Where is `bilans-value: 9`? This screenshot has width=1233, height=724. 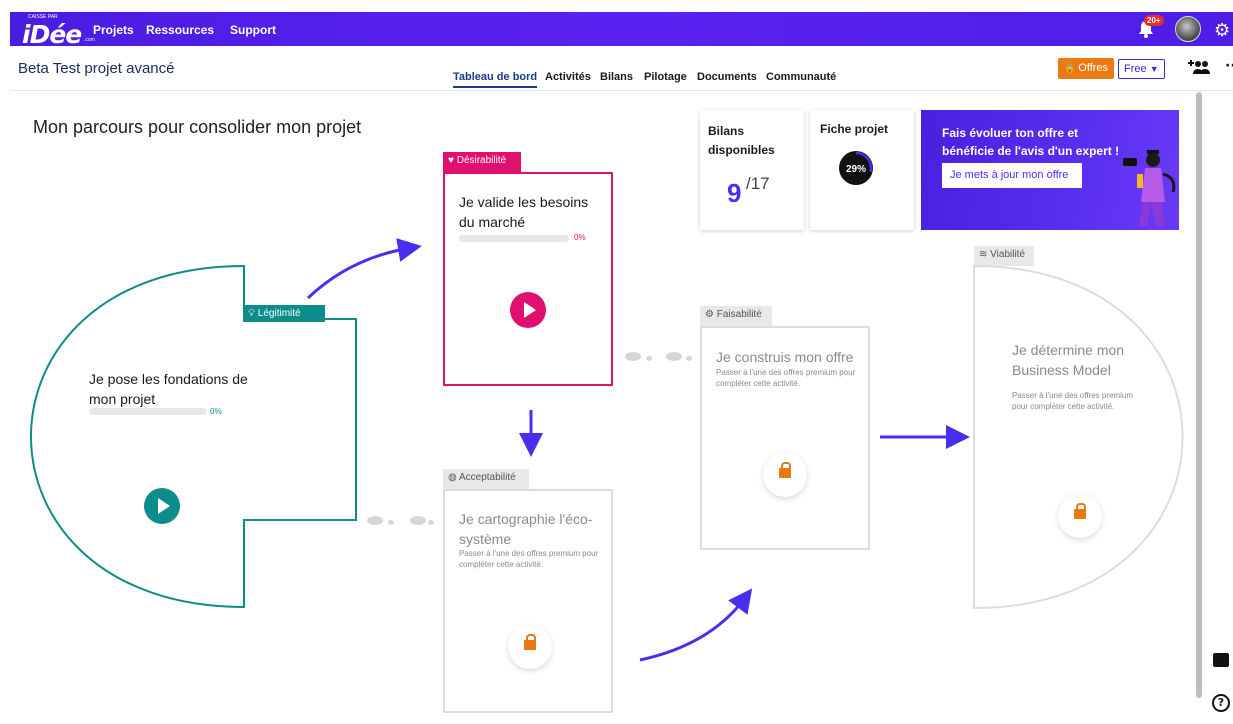 bilans-value: 9 is located at coordinates (734, 193).